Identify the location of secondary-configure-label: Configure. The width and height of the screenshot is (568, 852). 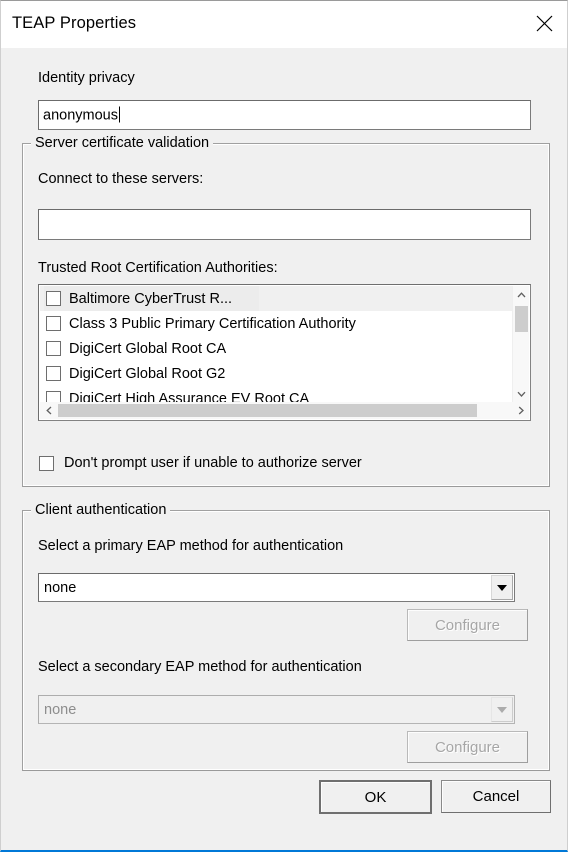
(467, 747).